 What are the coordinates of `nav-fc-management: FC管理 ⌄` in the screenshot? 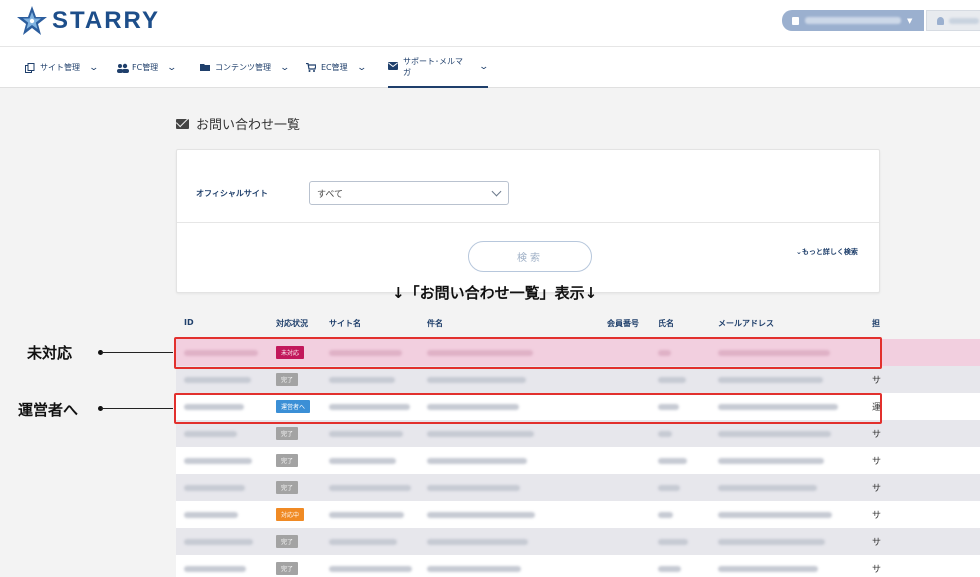 It's located at (147, 67).